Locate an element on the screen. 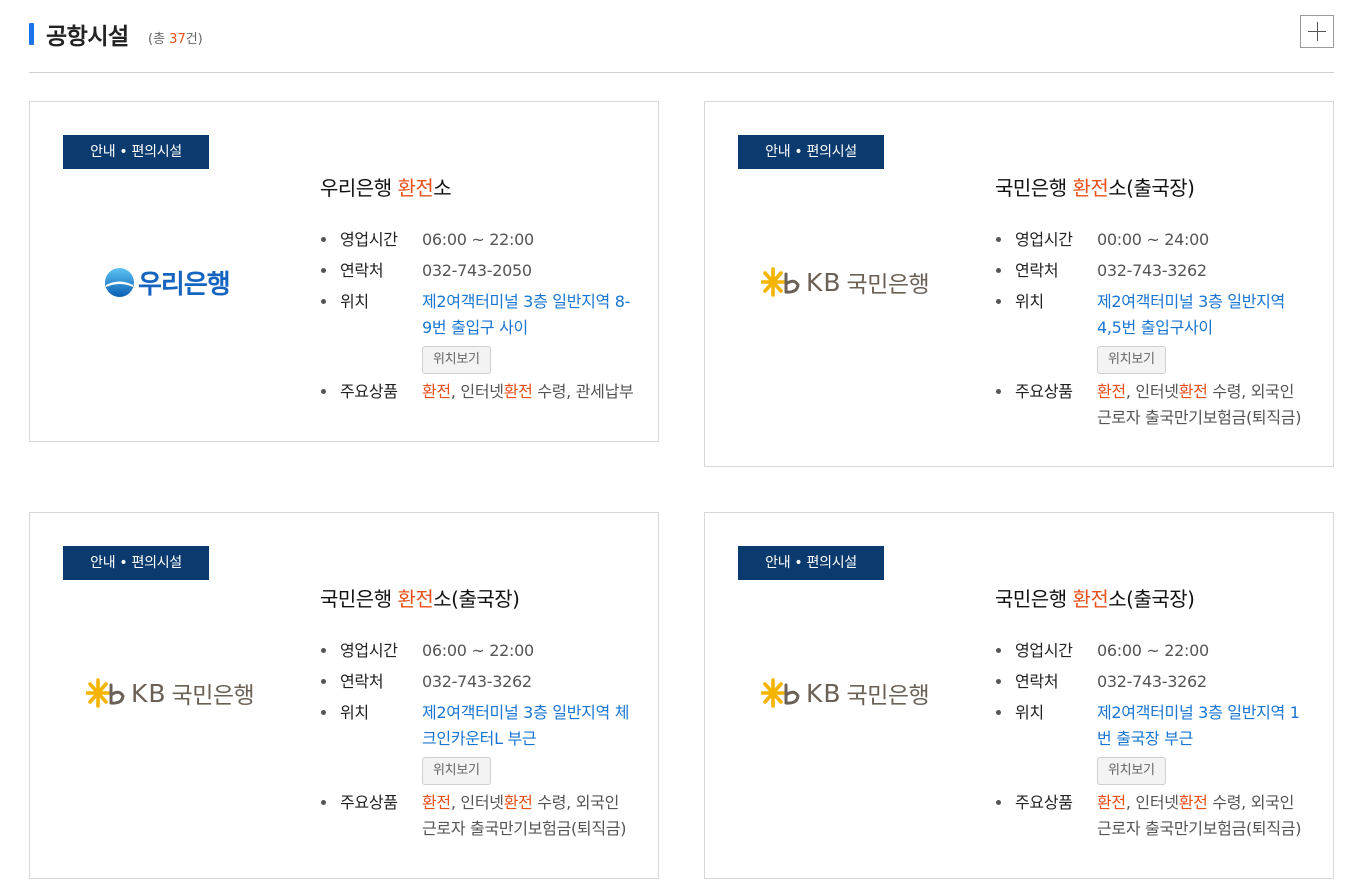 This screenshot has width=1351, height=893. info-row-products: 주요상품 환전, 인터넷환전 수령, 관세납부 is located at coordinates (485, 392).